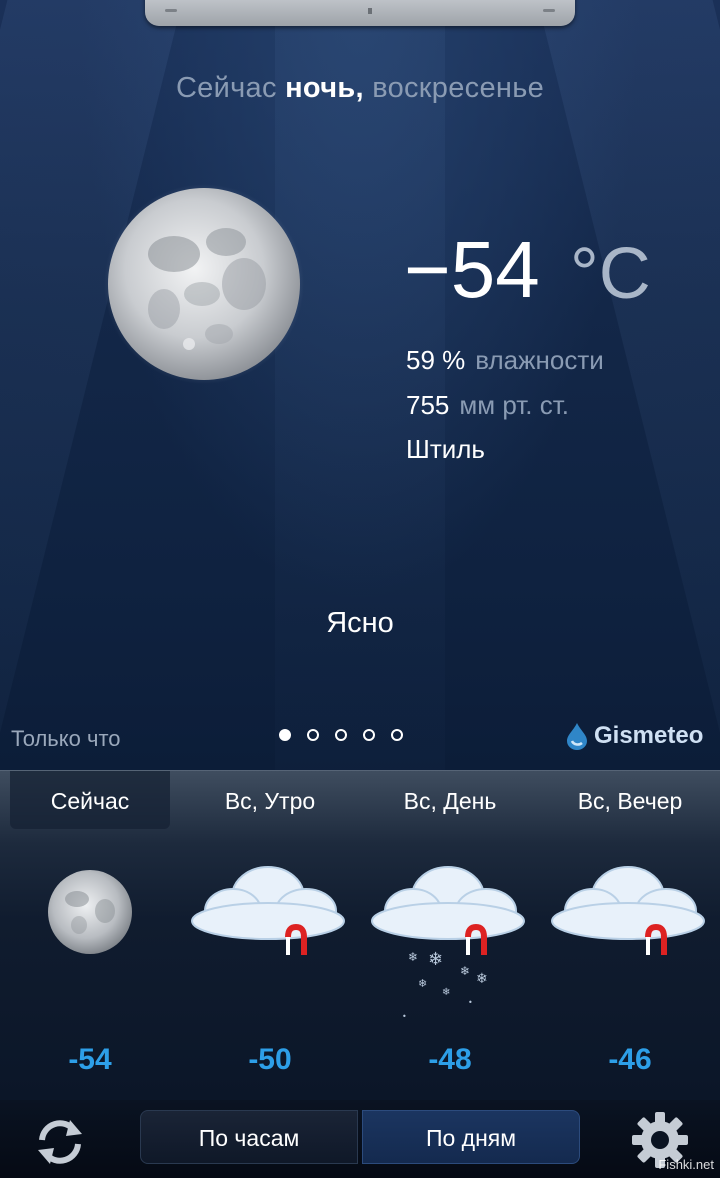 Image resolution: width=720 pixels, height=1178 pixels. I want to click on page-indicator, so click(341, 735).